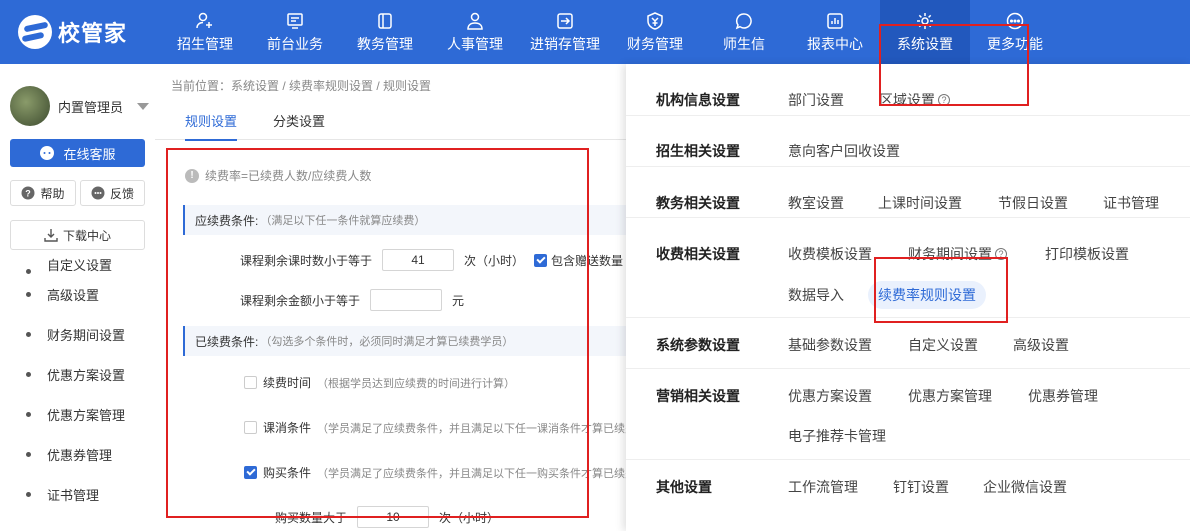 The width and height of the screenshot is (1190, 531). I want to click on menu-item-lead-recycle: 意向客户回收设置, so click(844, 151).